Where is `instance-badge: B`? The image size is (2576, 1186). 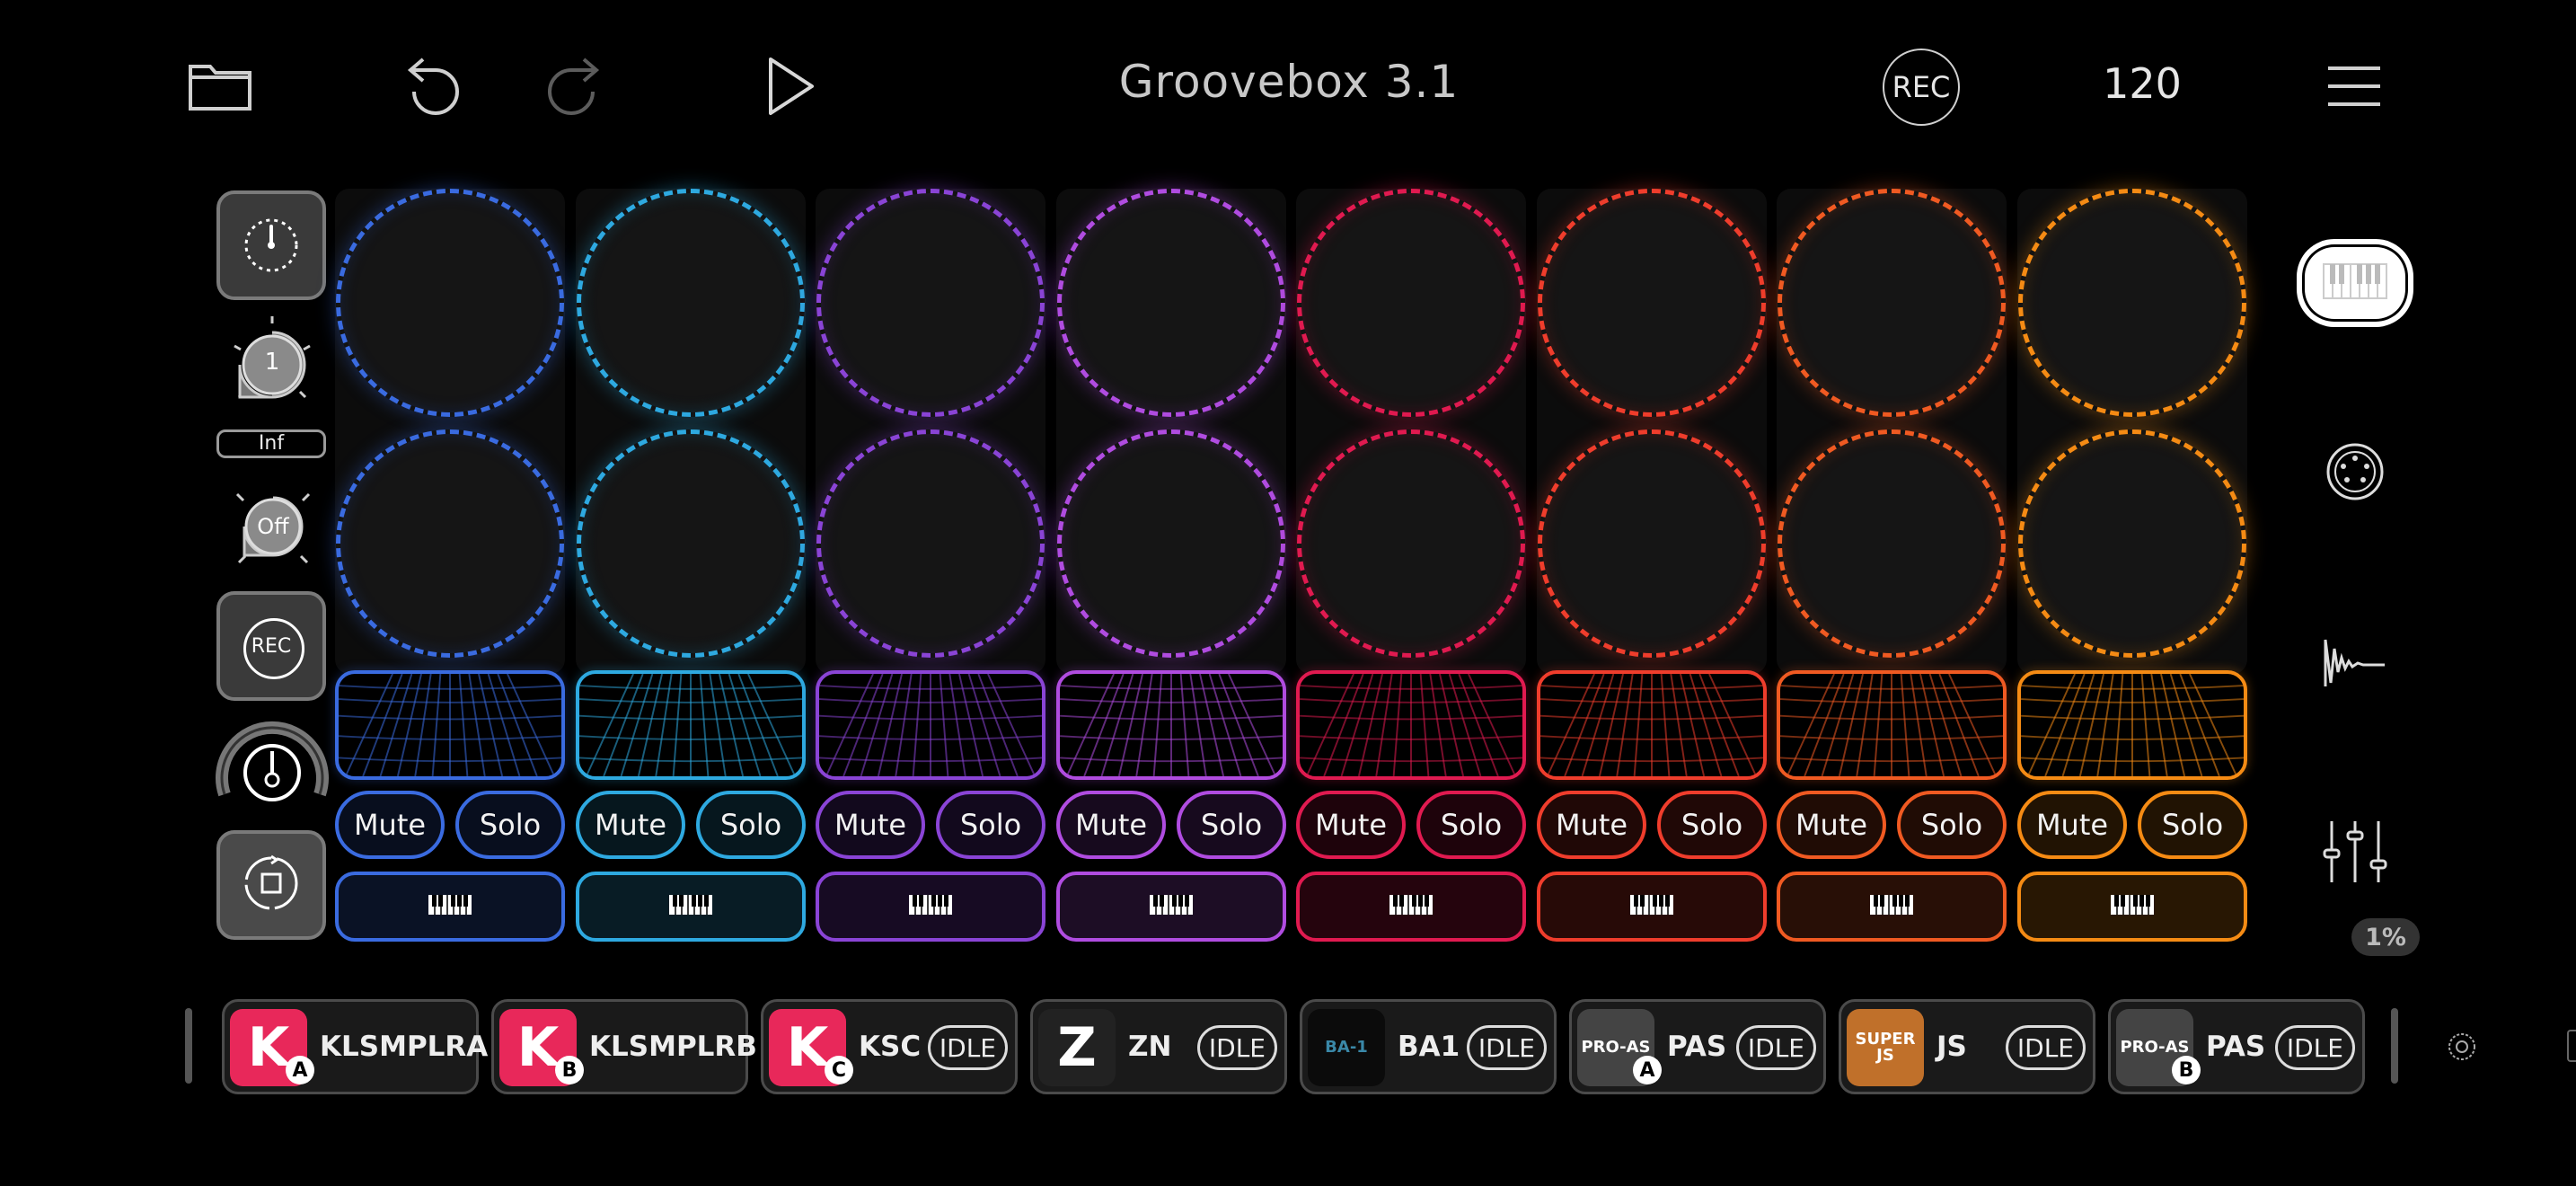 instance-badge: B is located at coordinates (2186, 1070).